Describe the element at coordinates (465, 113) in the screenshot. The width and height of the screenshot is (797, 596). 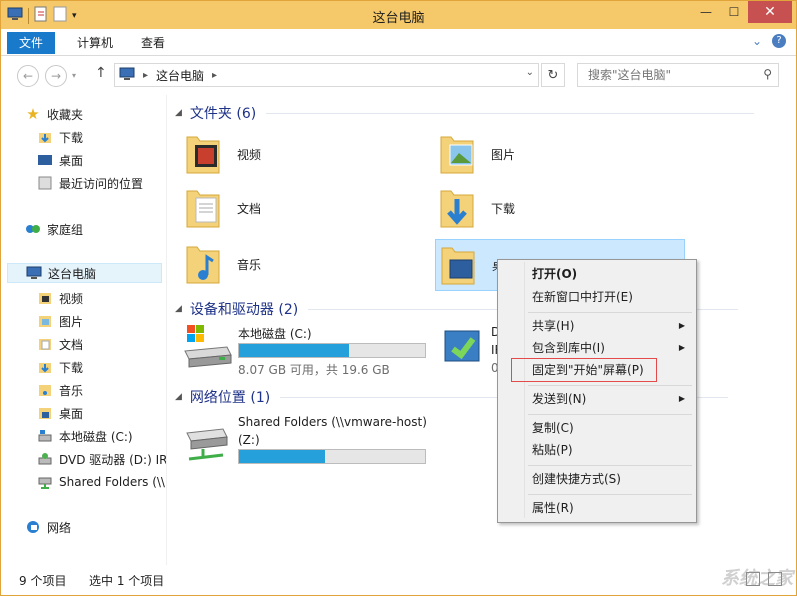
I see `group-header-folders: ◢ 文件夹 (6)` at that location.